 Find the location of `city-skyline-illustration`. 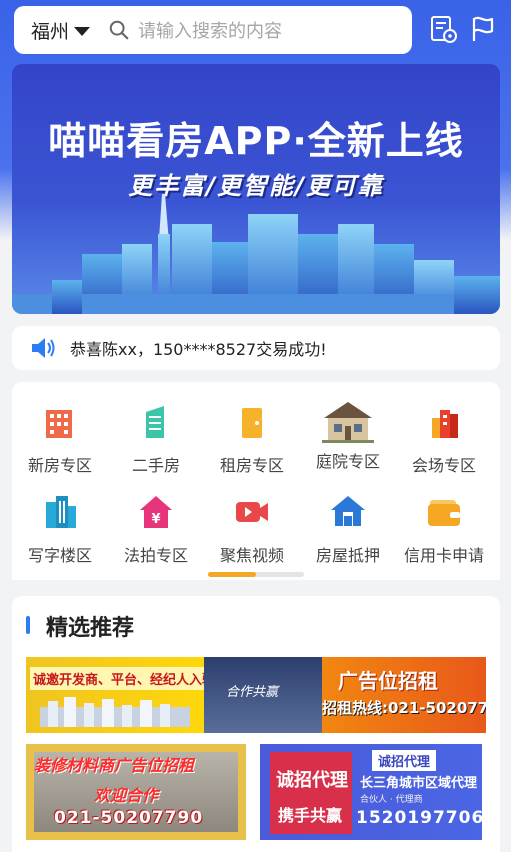

city-skyline-illustration is located at coordinates (256, 254).